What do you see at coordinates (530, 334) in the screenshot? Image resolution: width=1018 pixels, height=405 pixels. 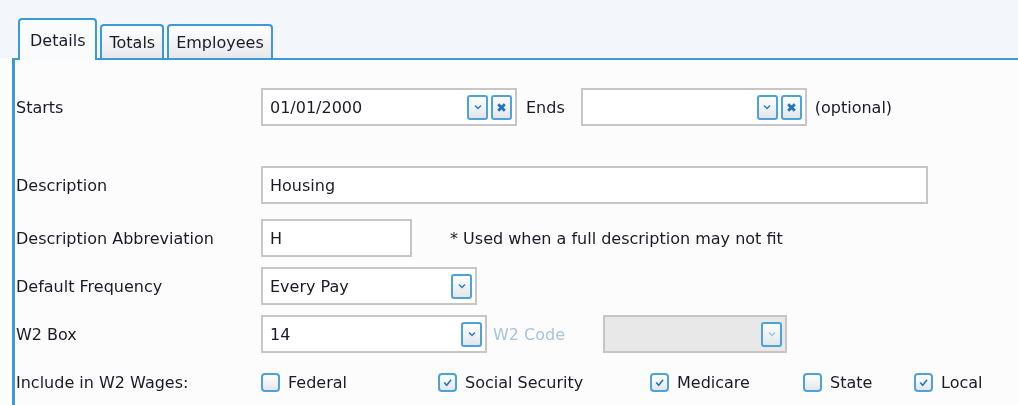 I see `field-label: W2 Code` at bounding box center [530, 334].